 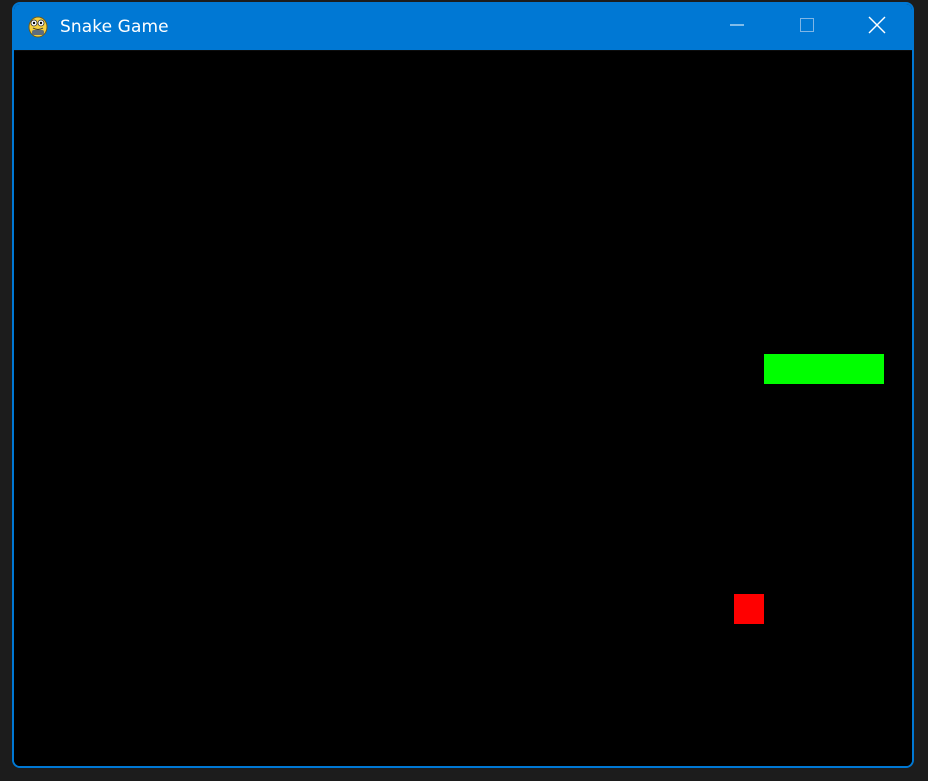 I want to click on maximize-icon, so click(x=807, y=27).